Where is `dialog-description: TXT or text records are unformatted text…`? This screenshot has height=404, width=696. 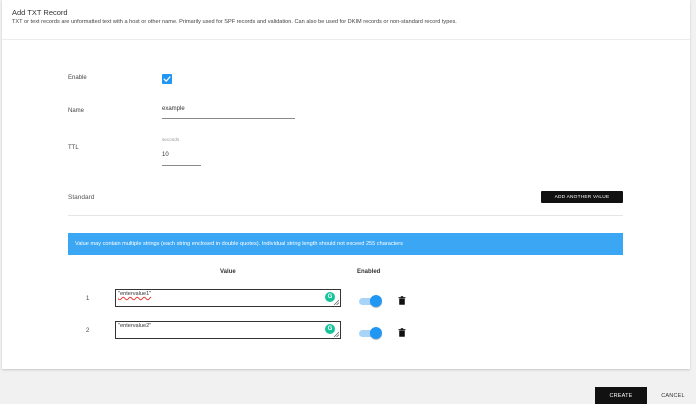 dialog-description: TXT or text records are unformatted text… is located at coordinates (234, 22).